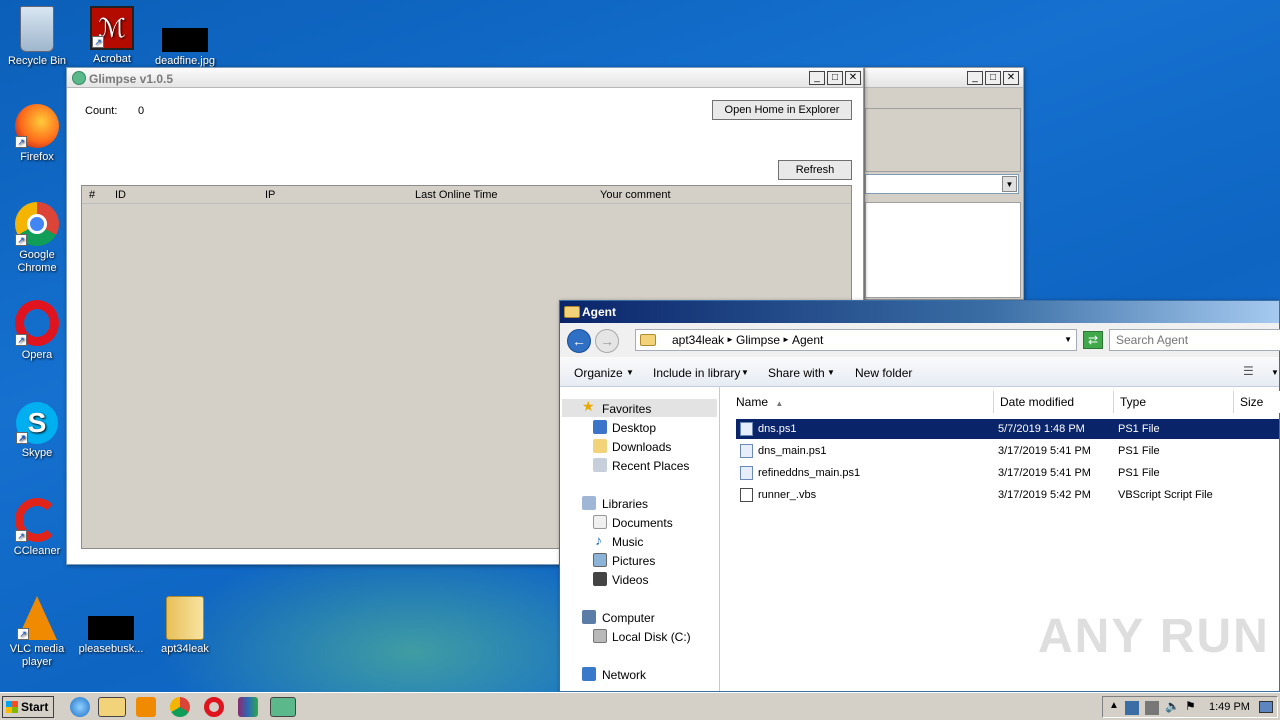 The width and height of the screenshot is (1280, 720). Describe the element at coordinates (782, 110) in the screenshot. I see `open-home-button: Open Home in Explorer` at that location.